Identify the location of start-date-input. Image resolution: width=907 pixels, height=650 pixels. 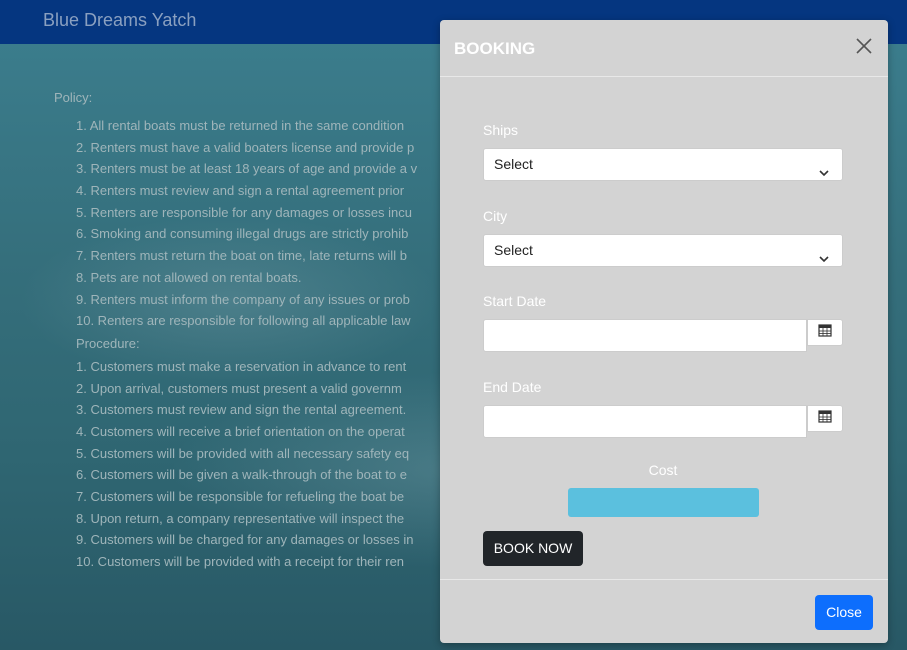
(645, 335).